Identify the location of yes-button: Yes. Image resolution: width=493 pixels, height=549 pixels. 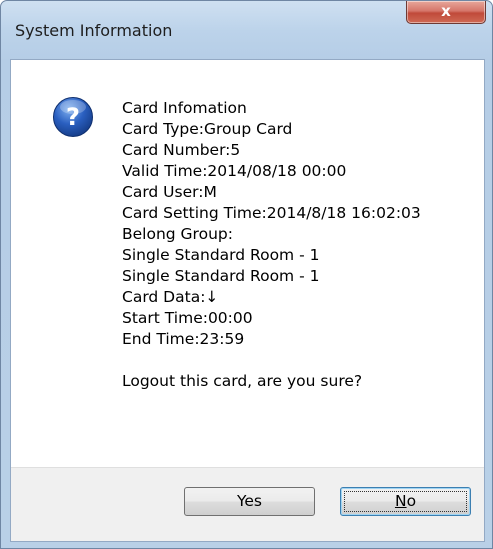
(249, 501).